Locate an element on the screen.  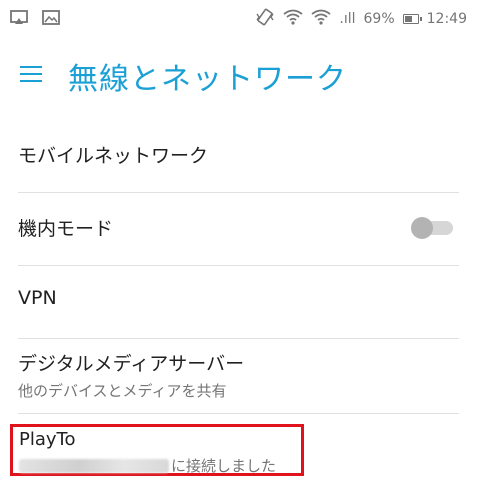
battery-level-fill is located at coordinates (408, 19).